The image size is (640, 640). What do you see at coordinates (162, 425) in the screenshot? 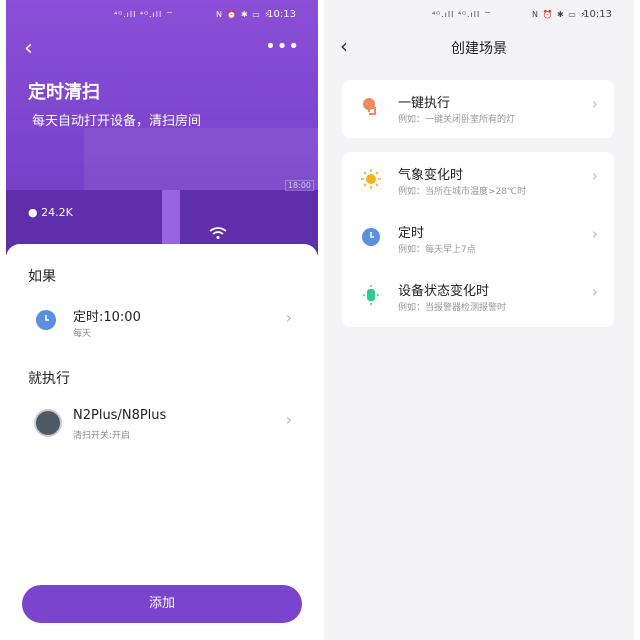
I see `then-action-item: N2Plus/N8Plus 清扫开关:开启 ›` at bounding box center [162, 425].